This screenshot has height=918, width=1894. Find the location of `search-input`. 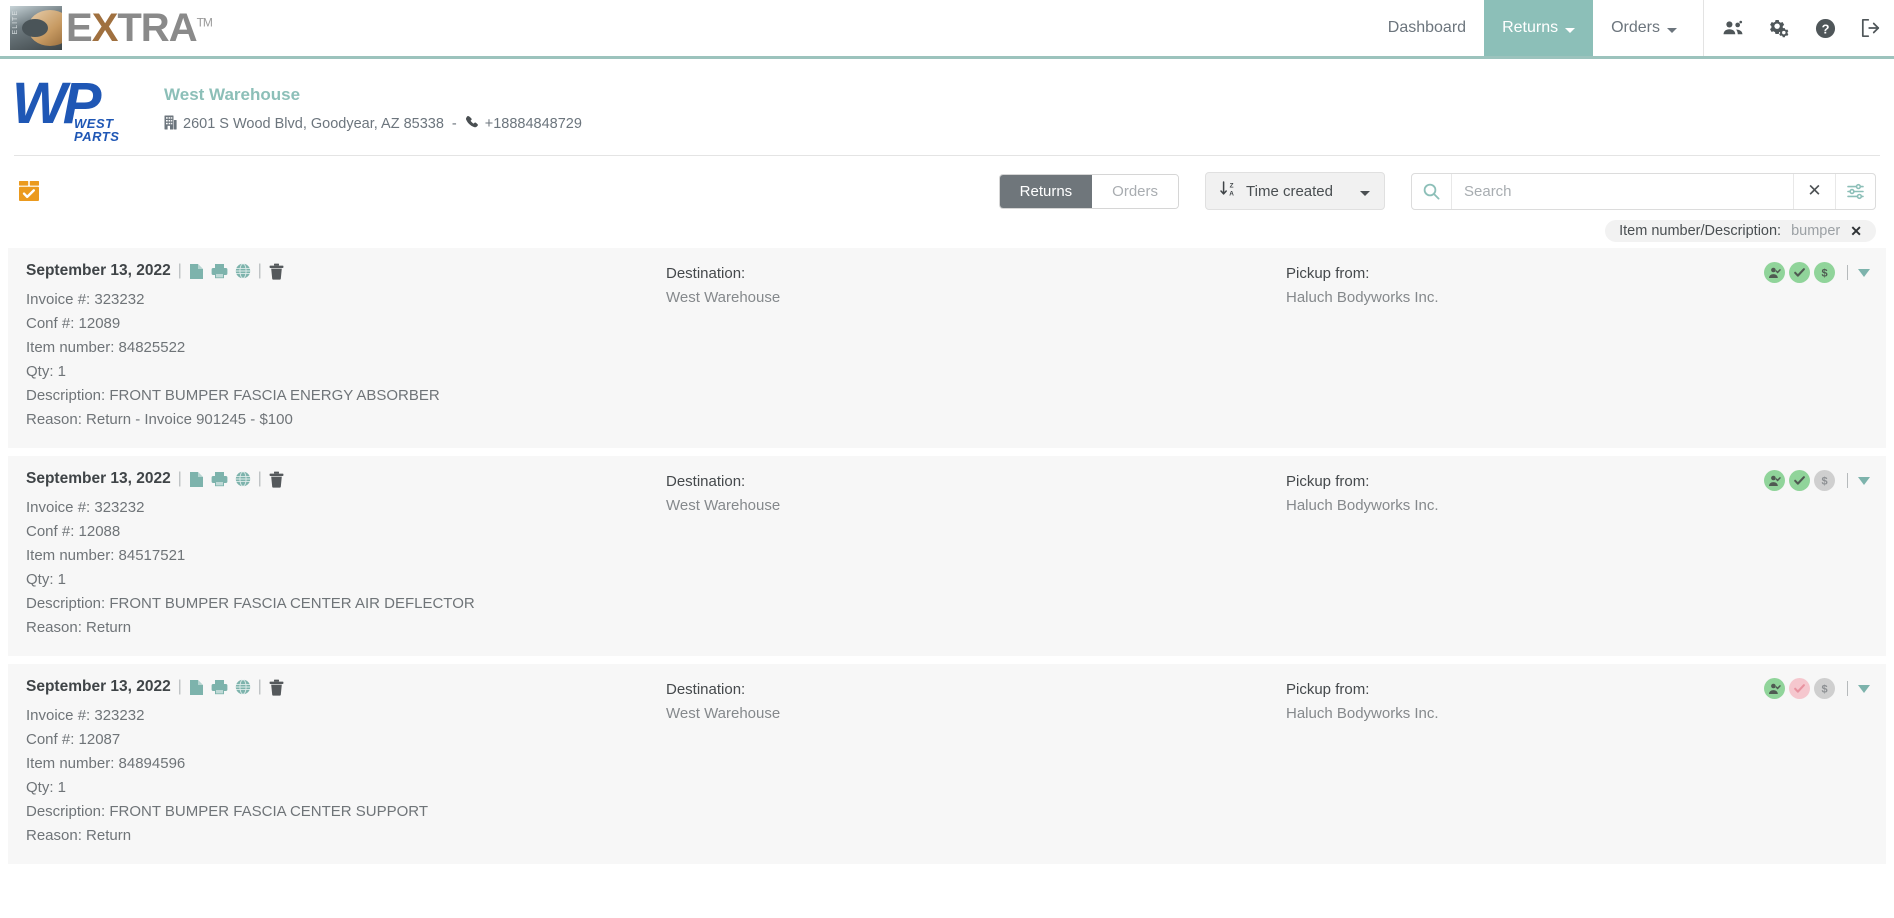

search-input is located at coordinates (1622, 191).